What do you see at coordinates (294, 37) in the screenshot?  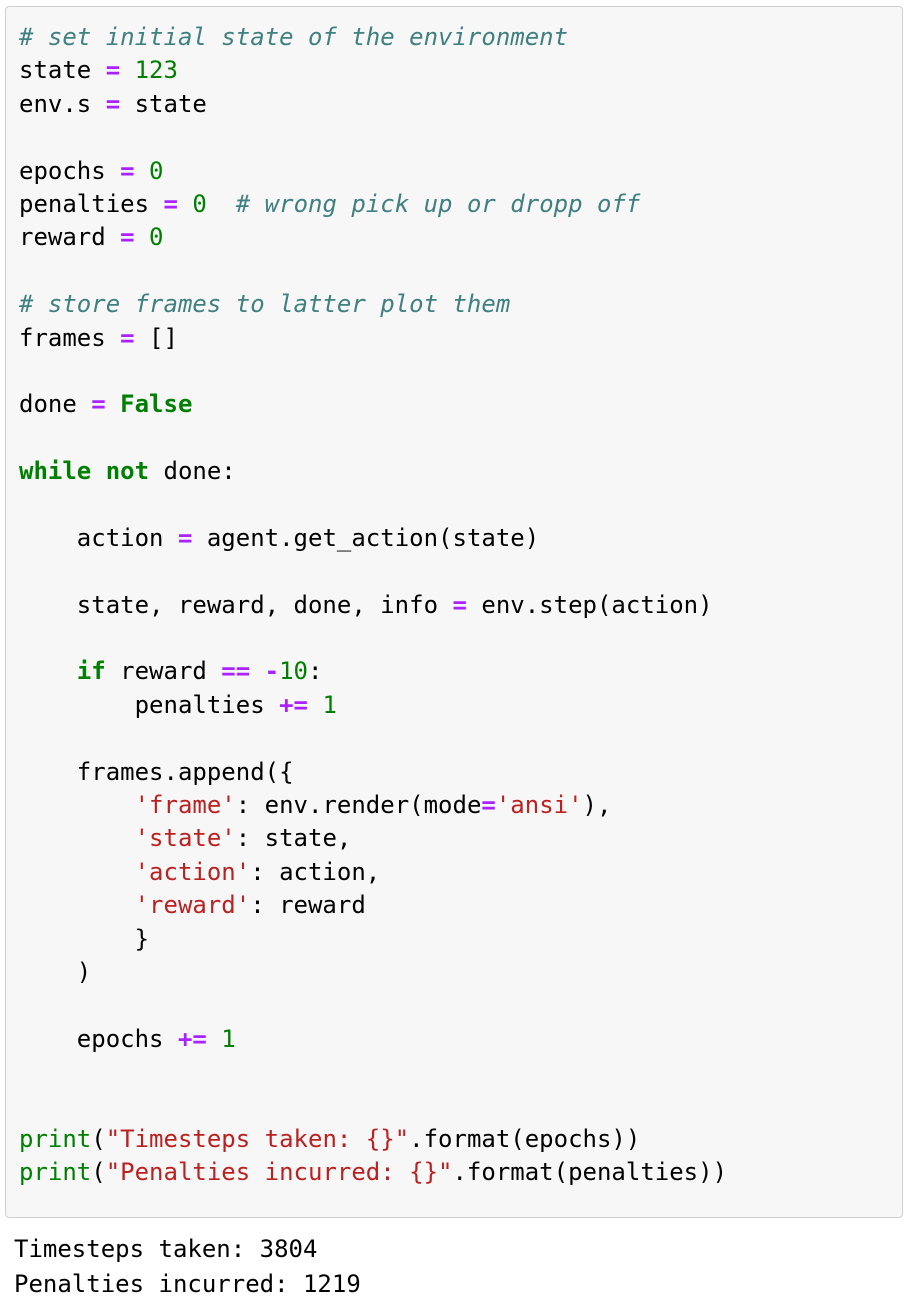 I see `code-token-cm: # set initial state of the environment` at bounding box center [294, 37].